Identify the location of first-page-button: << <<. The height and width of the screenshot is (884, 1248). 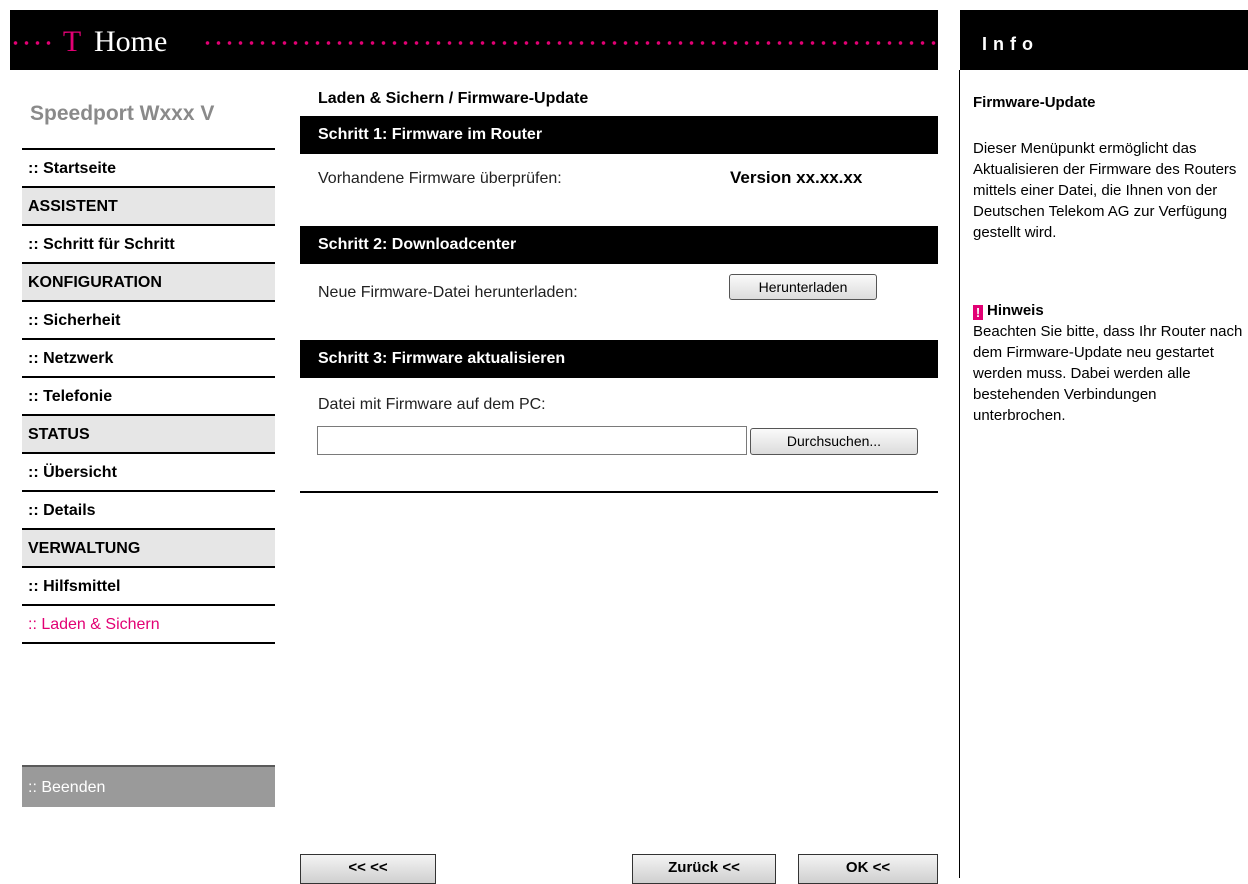
(368, 869).